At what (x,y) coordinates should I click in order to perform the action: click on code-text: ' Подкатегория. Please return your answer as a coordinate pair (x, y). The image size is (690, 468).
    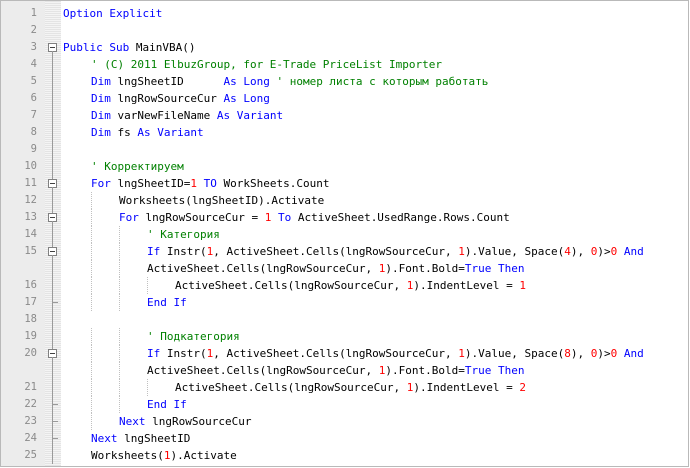
    Looking at the image, I should click on (151, 336).